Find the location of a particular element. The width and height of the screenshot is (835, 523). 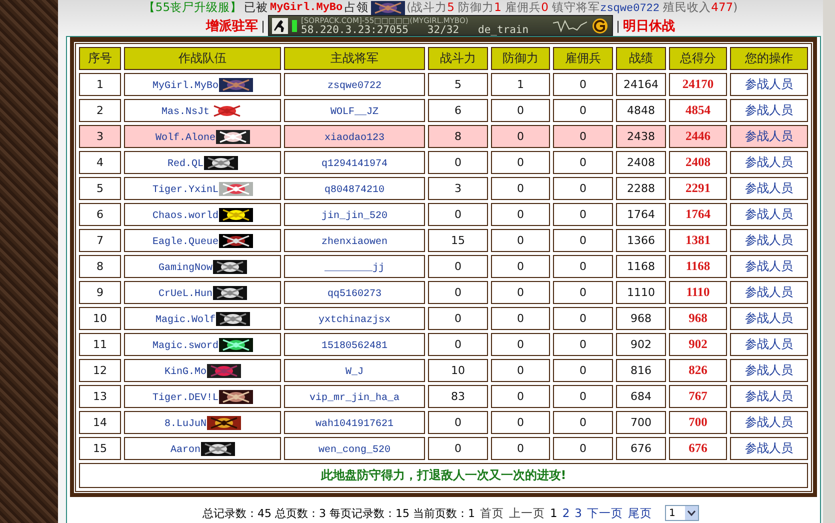

table-cell: 6 is located at coordinates (458, 110).